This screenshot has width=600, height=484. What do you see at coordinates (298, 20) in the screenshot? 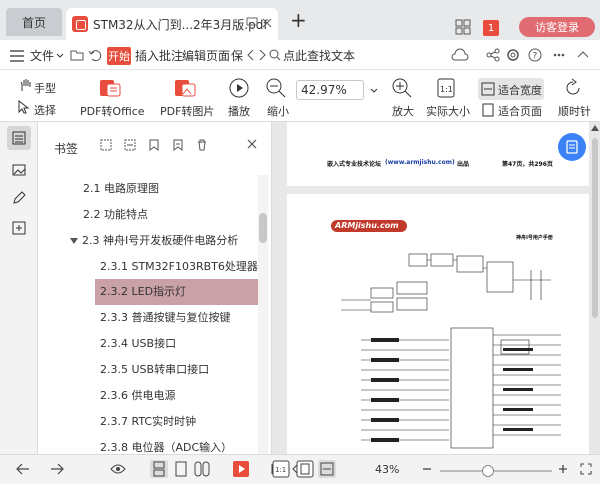
I see `new-tab-button: +` at bounding box center [298, 20].